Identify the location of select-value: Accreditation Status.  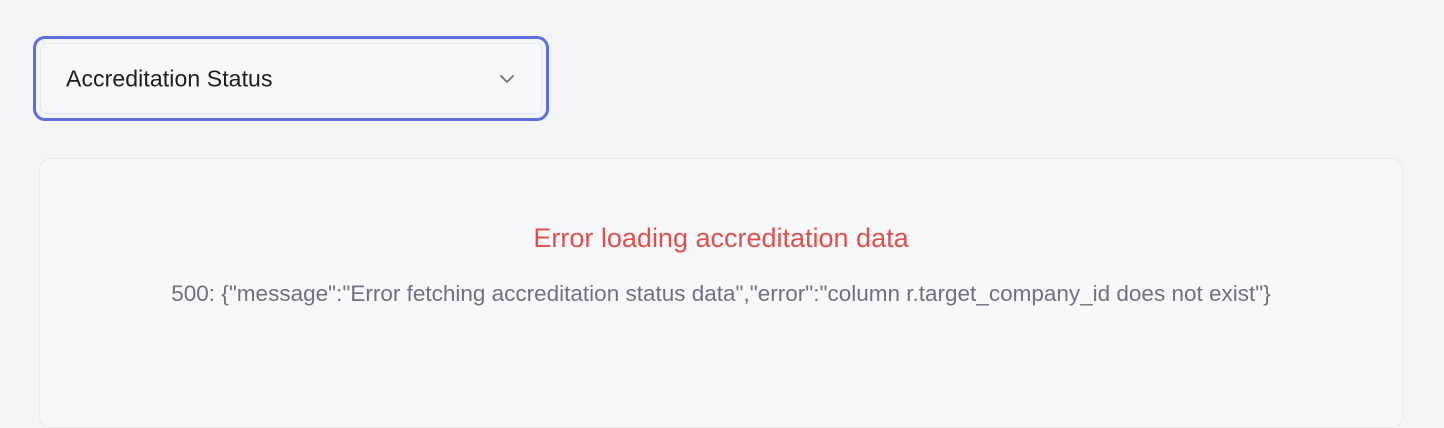
(169, 78).